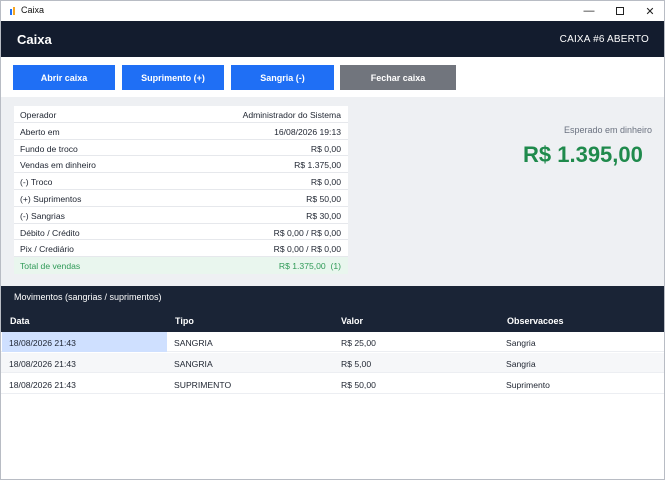 This screenshot has height=480, width=665. Describe the element at coordinates (291, 115) in the screenshot. I see `summary-value: Administrador do Sistema` at that location.